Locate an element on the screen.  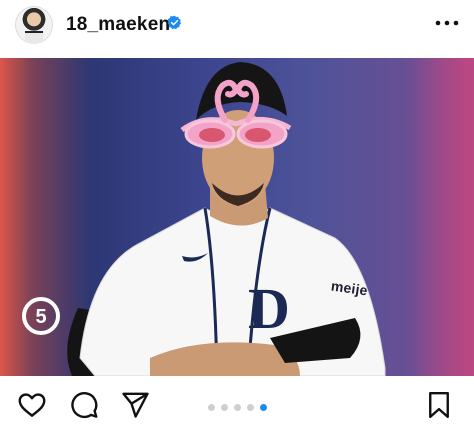
action-bar is located at coordinates (237, 401).